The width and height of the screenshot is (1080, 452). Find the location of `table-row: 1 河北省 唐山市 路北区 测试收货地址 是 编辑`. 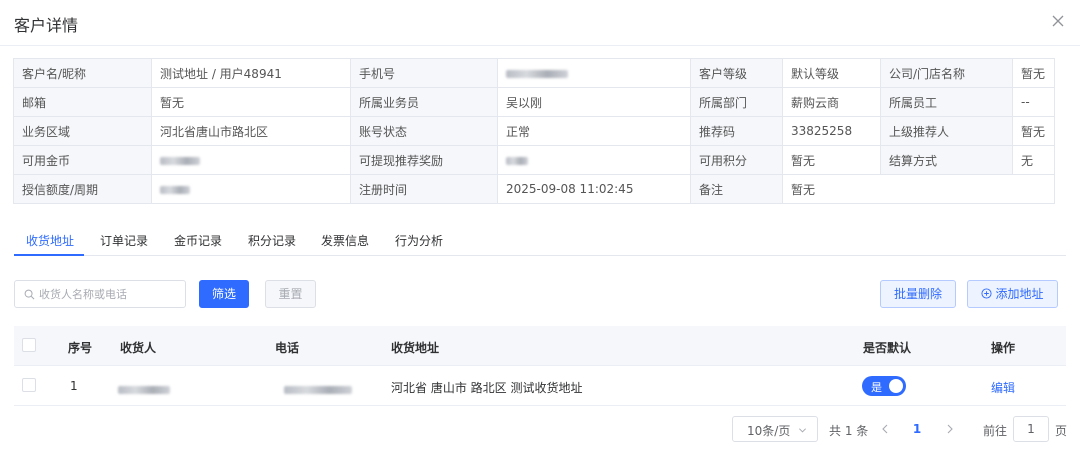

table-row: 1 河北省 唐山市 路北区 测试收货地址 是 编辑 is located at coordinates (540, 386).